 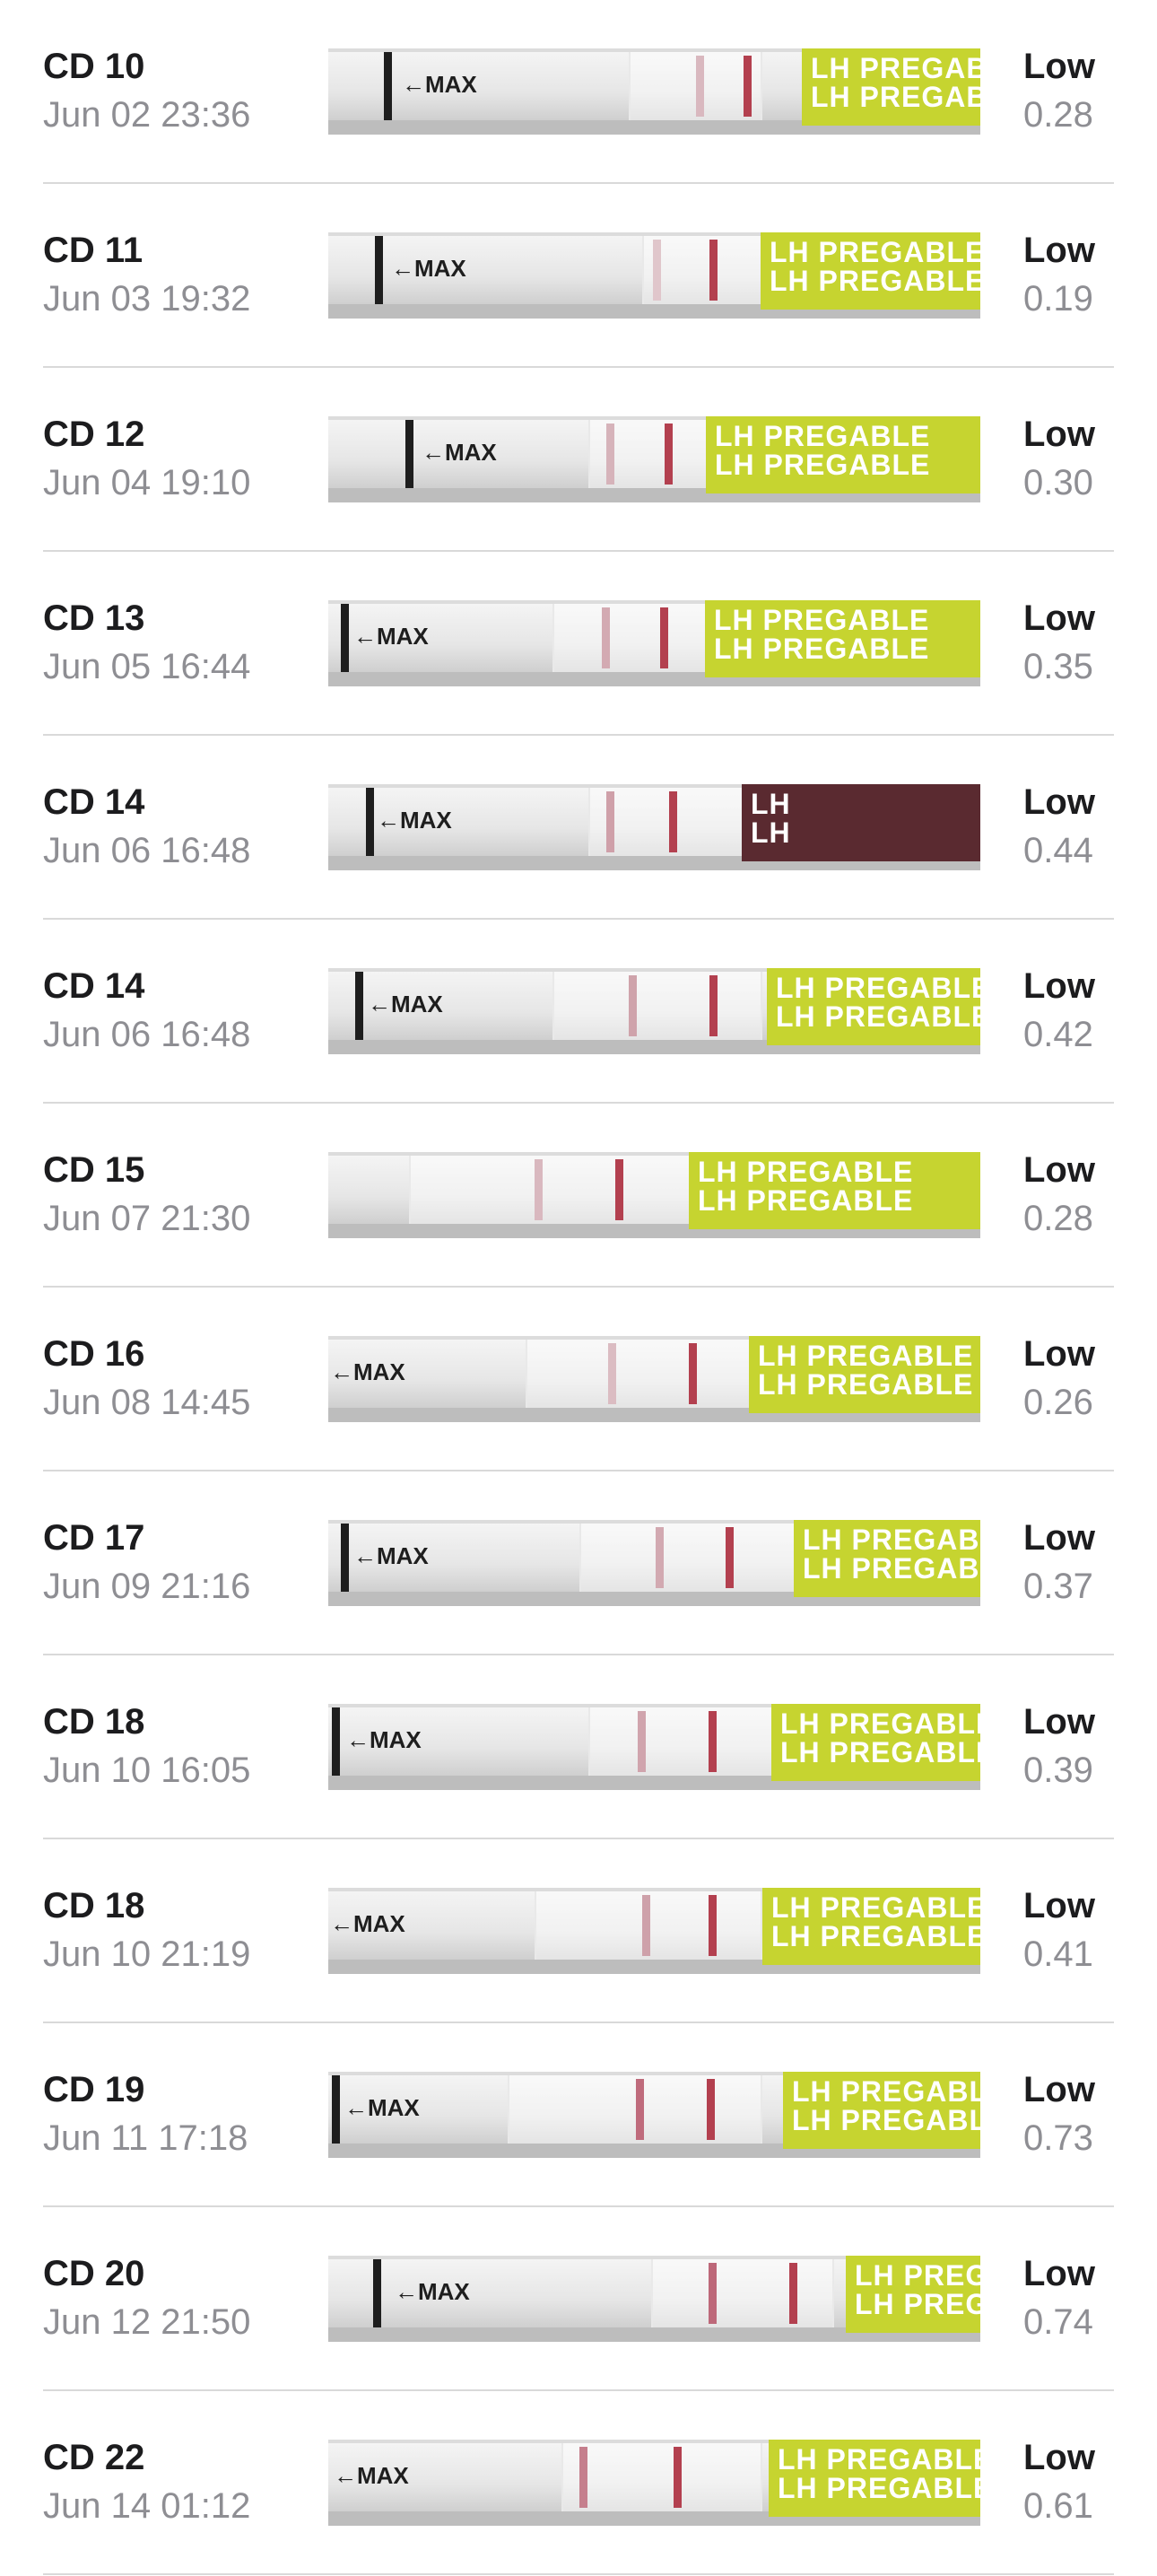 I want to click on brand-label-area: LH LH, so click(x=861, y=823).